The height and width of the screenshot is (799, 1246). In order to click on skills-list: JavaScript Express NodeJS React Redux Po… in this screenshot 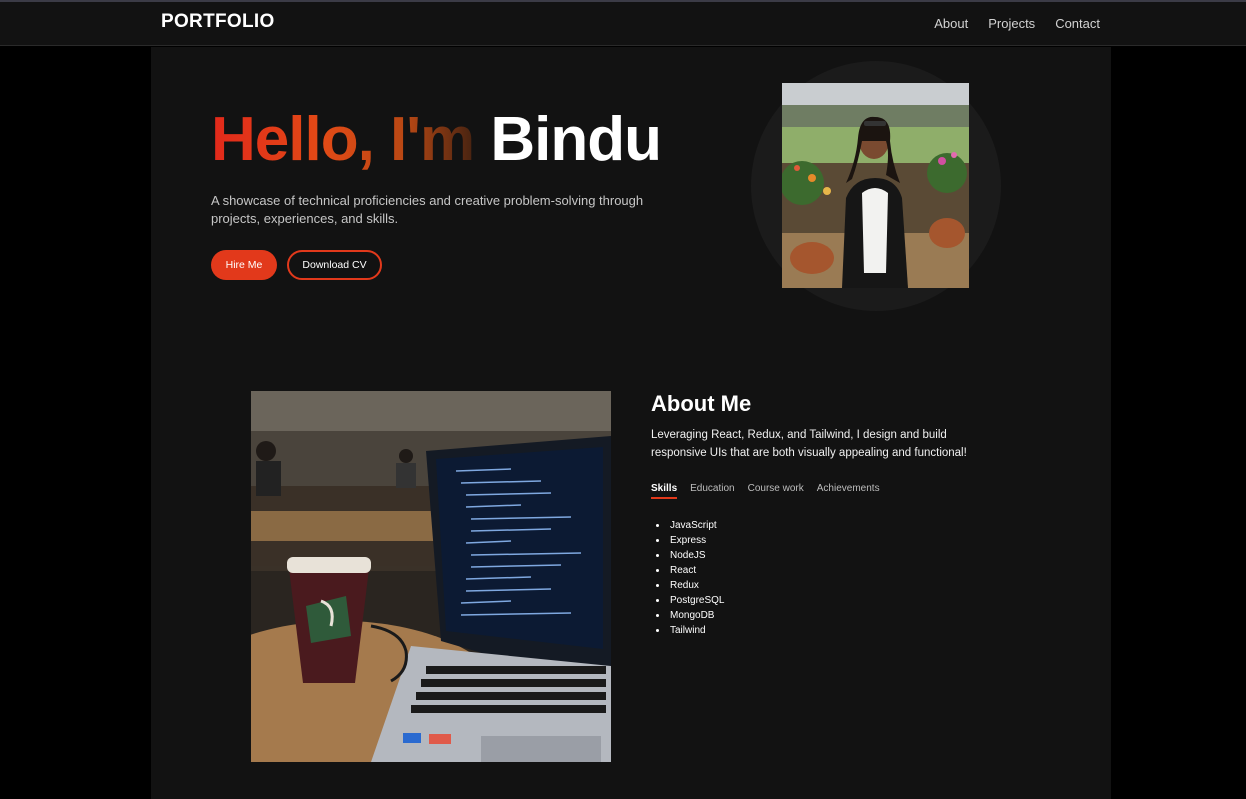, I will do `click(690, 578)`.